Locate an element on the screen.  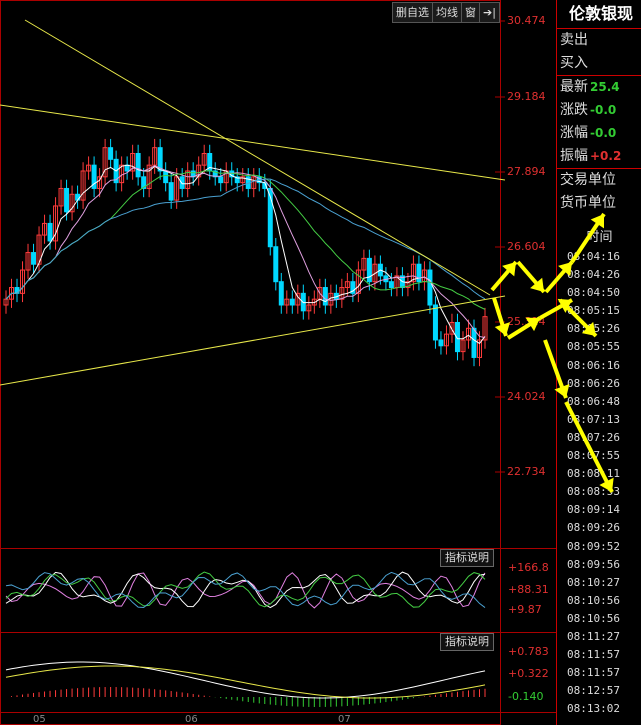
indicator1-tick: +88.31 is located at coordinates (528, 589).